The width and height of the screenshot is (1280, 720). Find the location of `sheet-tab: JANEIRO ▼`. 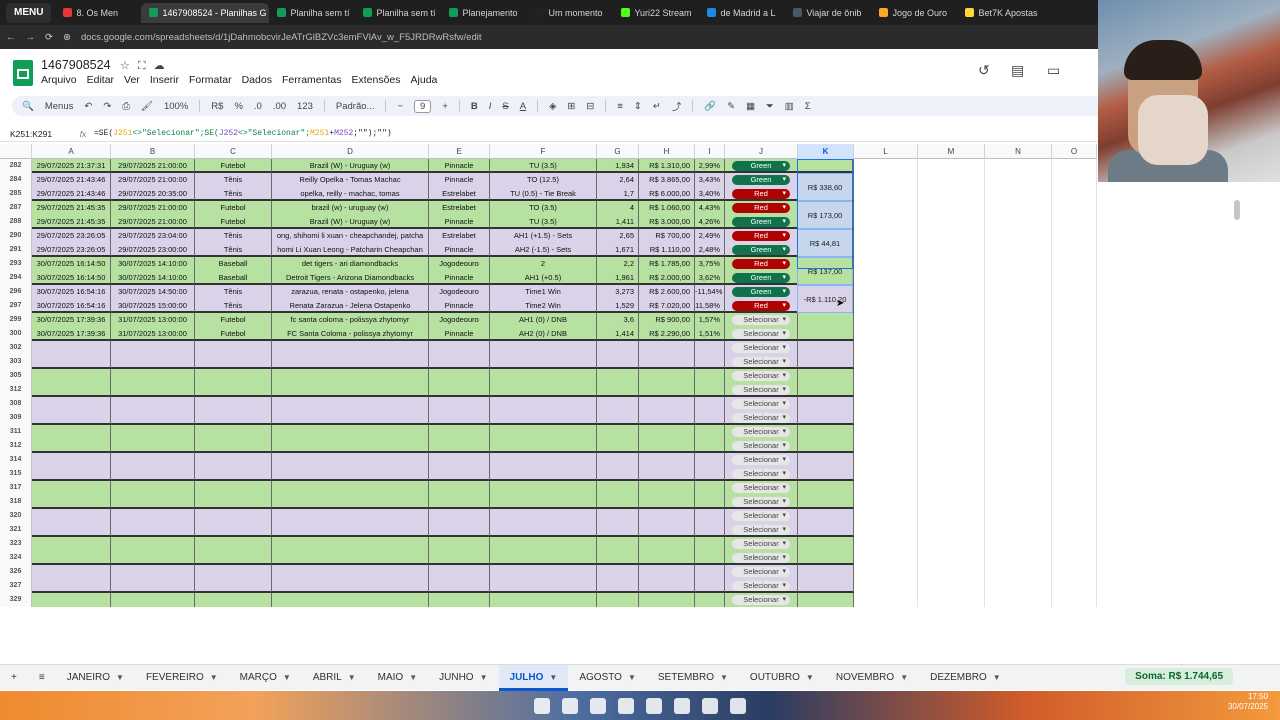

sheet-tab: JANEIRO ▼ is located at coordinates (95, 678).